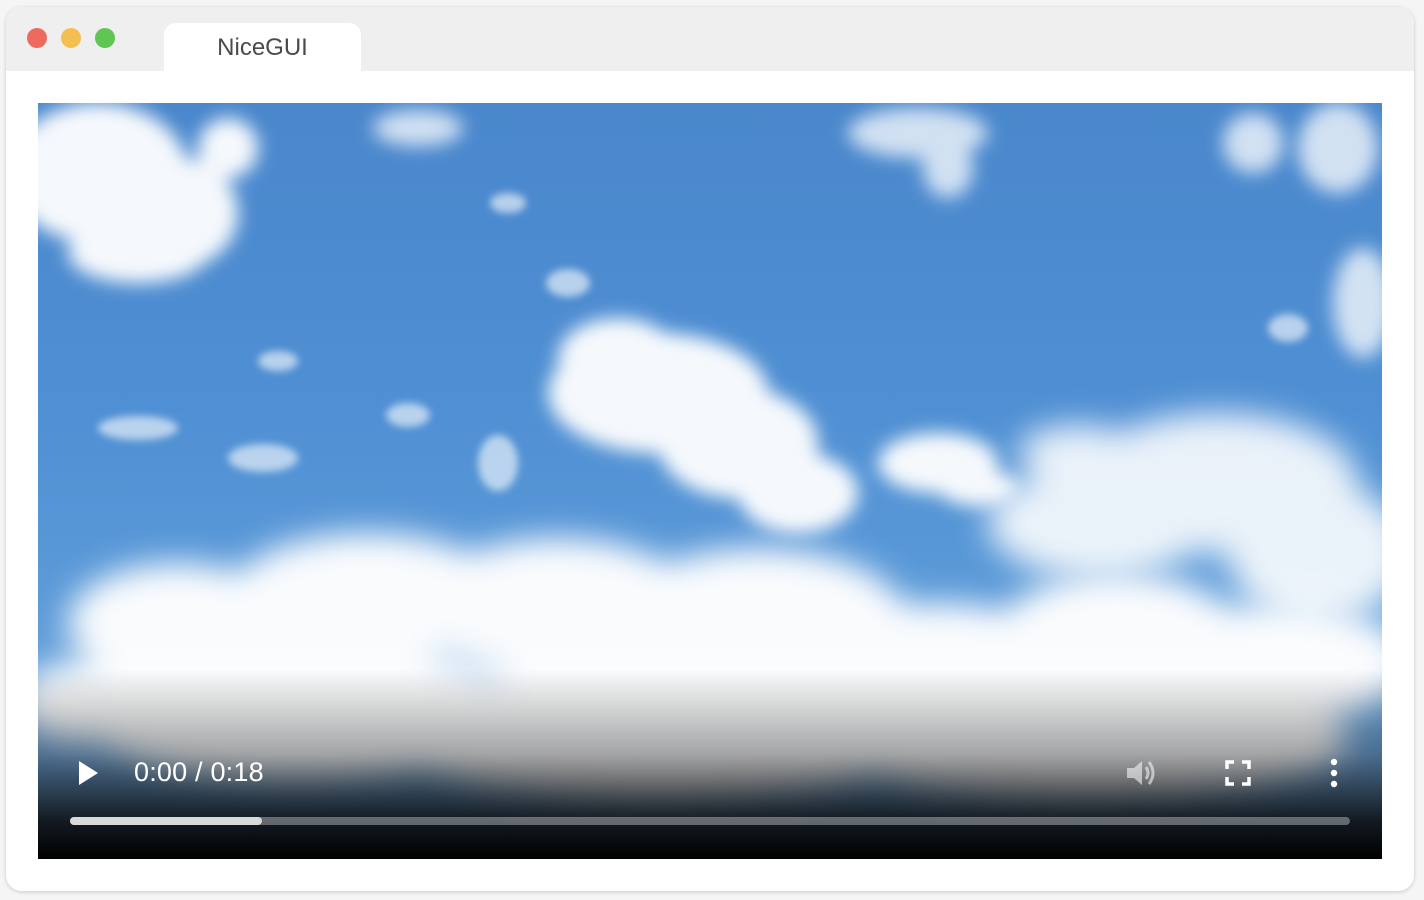 This screenshot has width=1424, height=900. What do you see at coordinates (710, 40) in the screenshot?
I see `title-bar: NiceGUI` at bounding box center [710, 40].